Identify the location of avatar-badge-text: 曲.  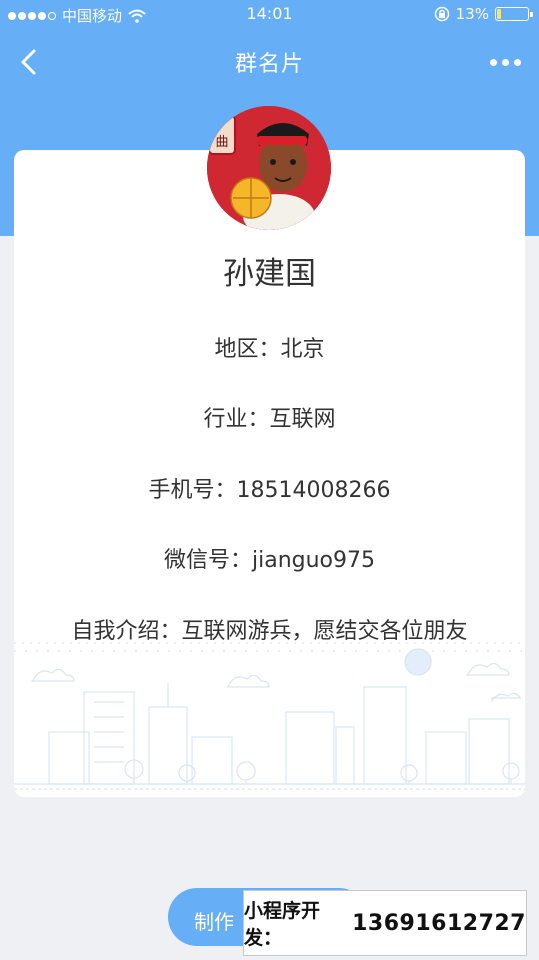
(221, 142).